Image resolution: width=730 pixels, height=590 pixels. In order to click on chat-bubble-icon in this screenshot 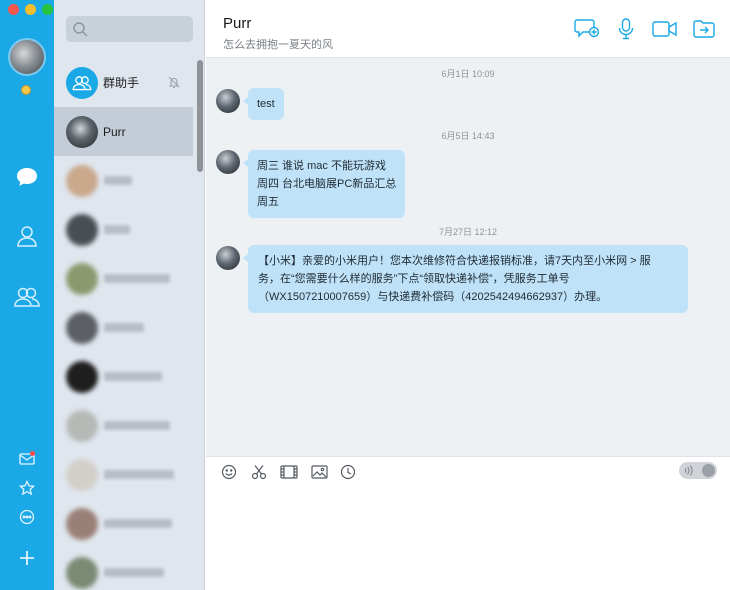, I will do `click(27, 177)`.